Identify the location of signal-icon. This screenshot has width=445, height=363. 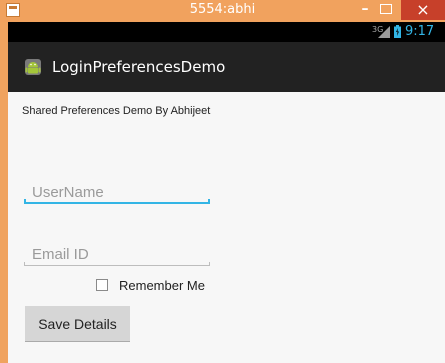
(384, 32).